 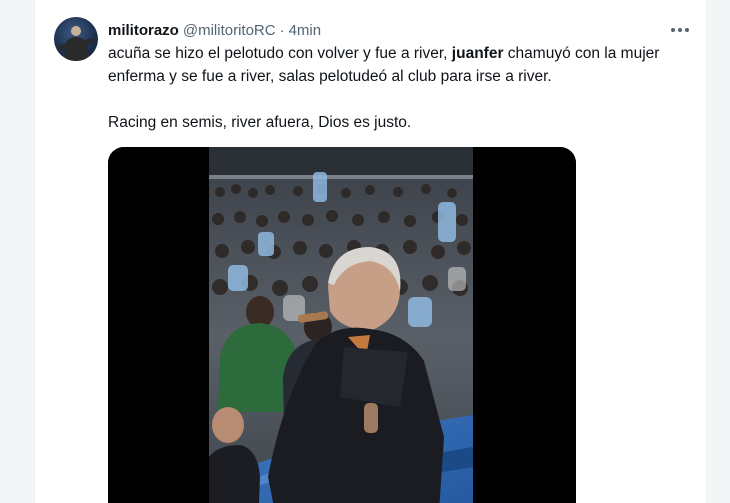 I want to click on bold-name: juanfer, so click(x=477, y=53).